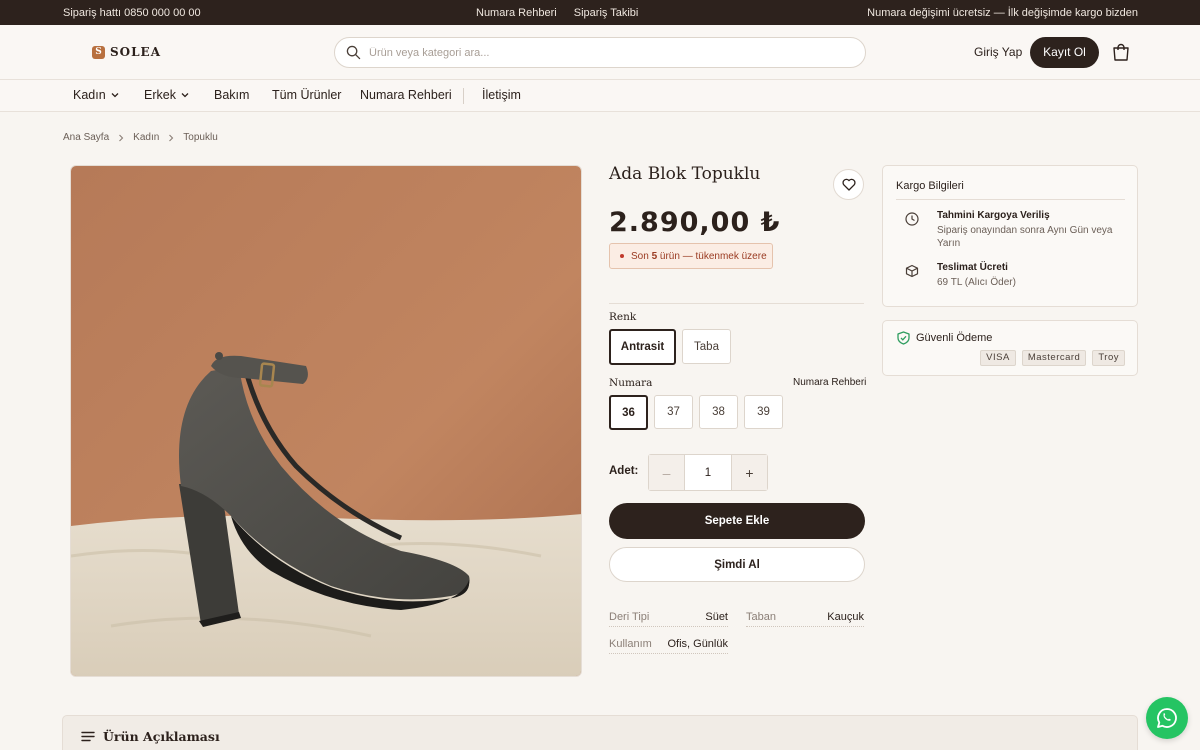  What do you see at coordinates (712, 256) in the screenshot?
I see `stock-suffix: ürün — tükenmek üzere` at bounding box center [712, 256].